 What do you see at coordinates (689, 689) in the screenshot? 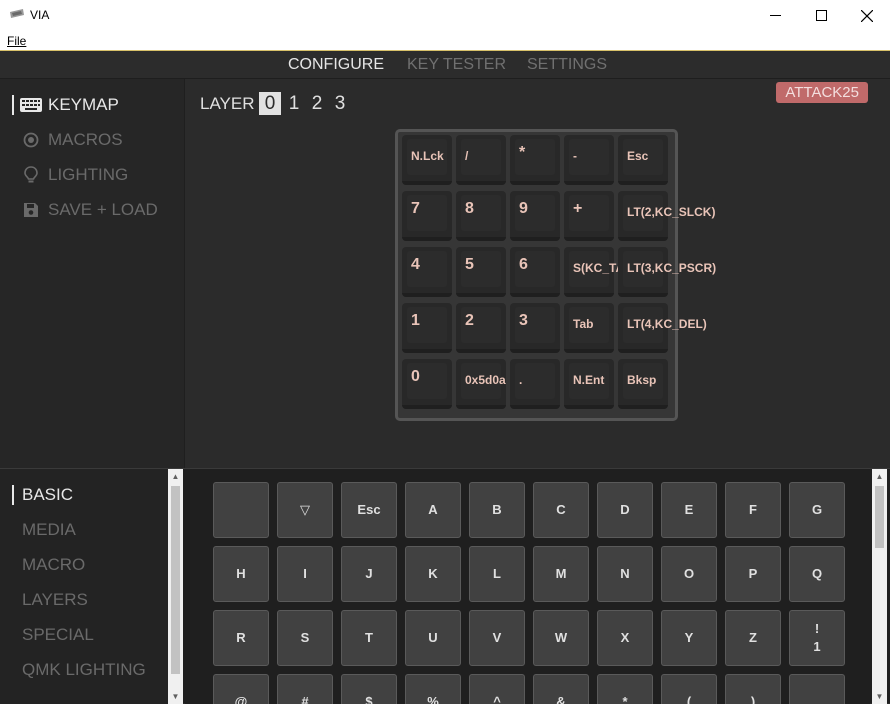
I see `keycode-button: (` at bounding box center [689, 689].